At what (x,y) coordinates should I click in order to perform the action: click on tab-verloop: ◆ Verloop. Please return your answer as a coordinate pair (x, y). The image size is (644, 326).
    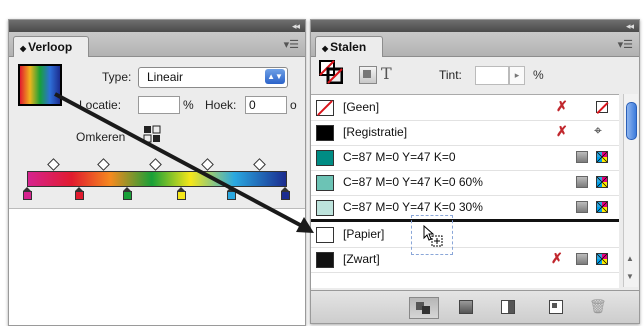
    Looking at the image, I should click on (51, 46).